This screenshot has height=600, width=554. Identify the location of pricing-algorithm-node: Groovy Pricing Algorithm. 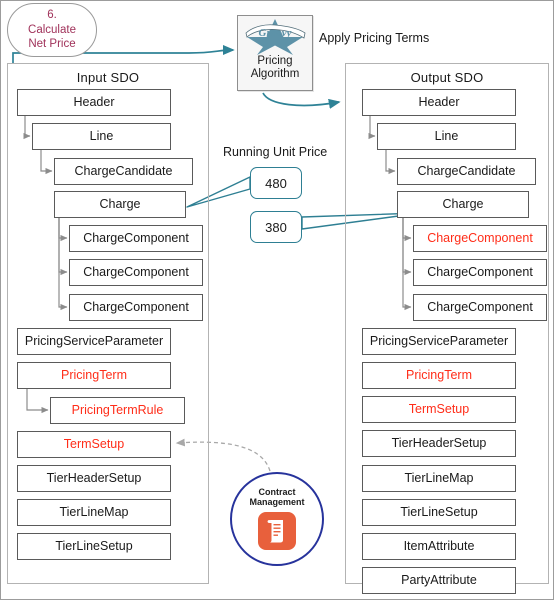
(275, 53).